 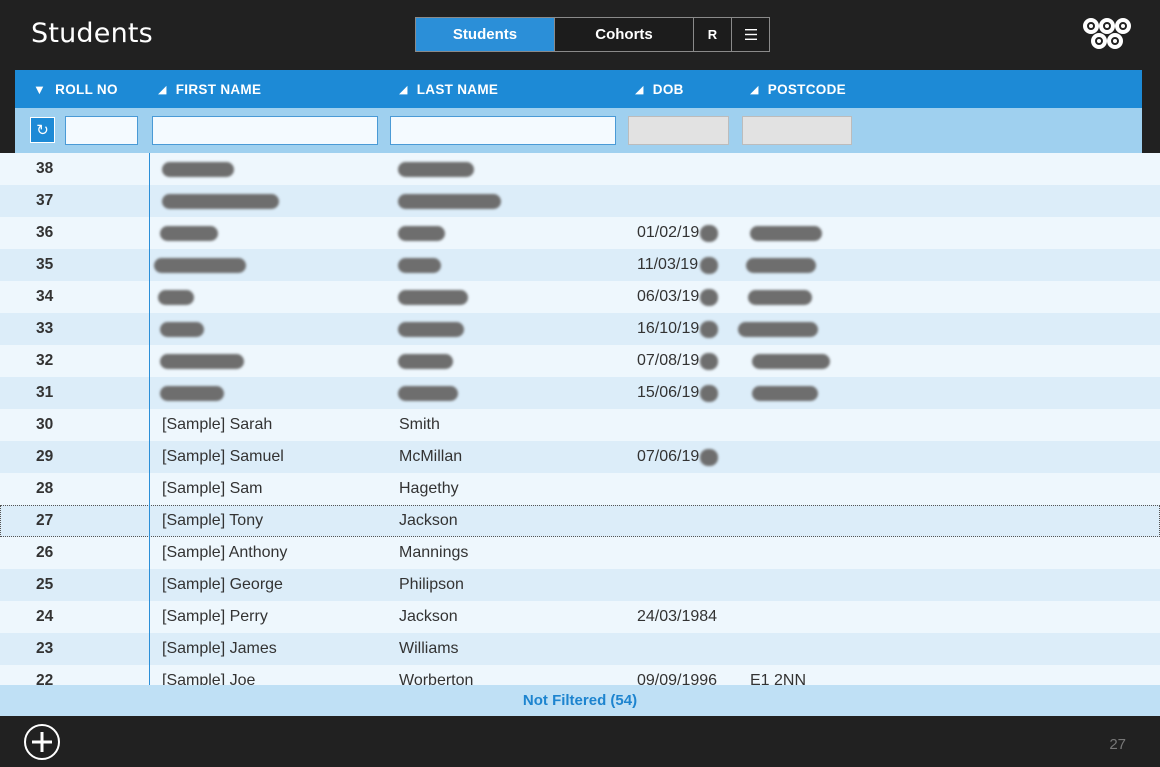 I want to click on roll-no-cell: 24, so click(x=45, y=616).